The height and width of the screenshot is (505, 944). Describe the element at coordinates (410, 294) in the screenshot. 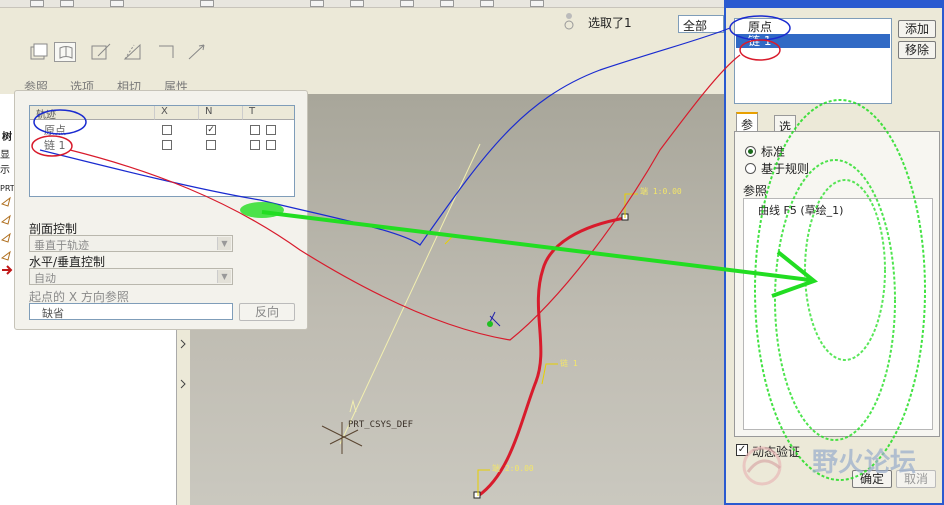

I see `datum-axis` at that location.